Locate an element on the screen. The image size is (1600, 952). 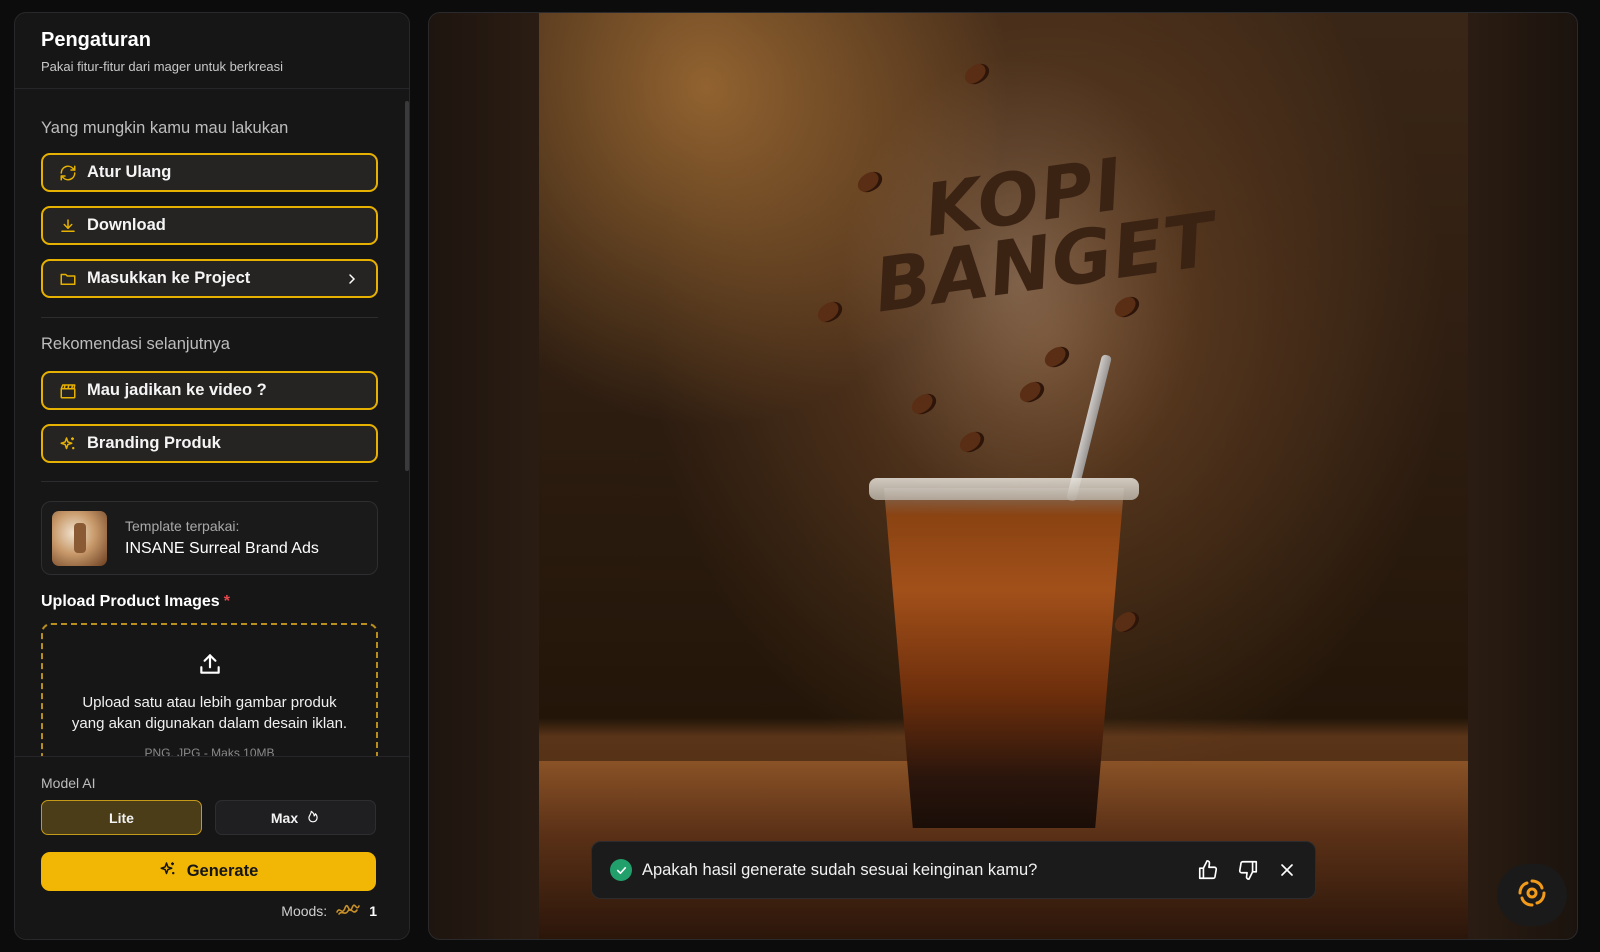
model-lite-button: Lite is located at coordinates (121, 817).